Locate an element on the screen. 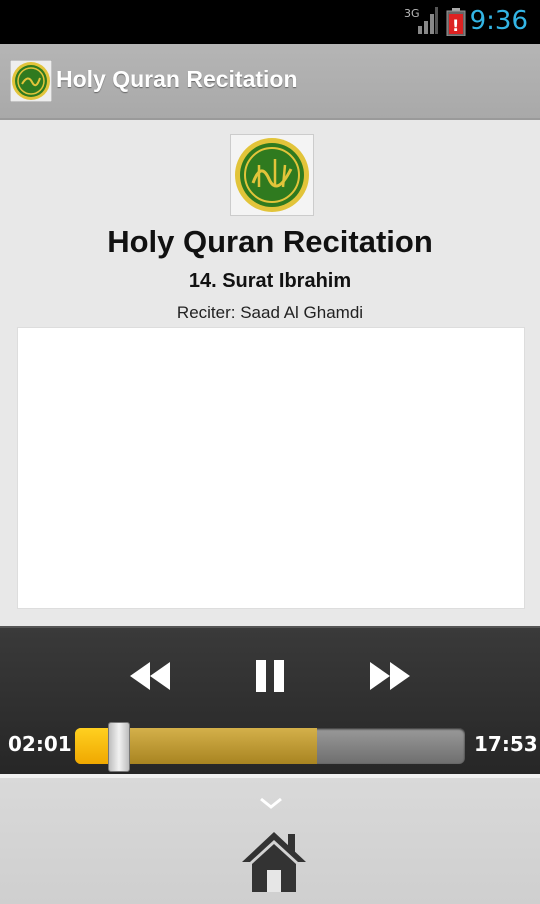 The width and height of the screenshot is (540, 904). surah-name: 14. Surat Ibrahim is located at coordinates (270, 281).